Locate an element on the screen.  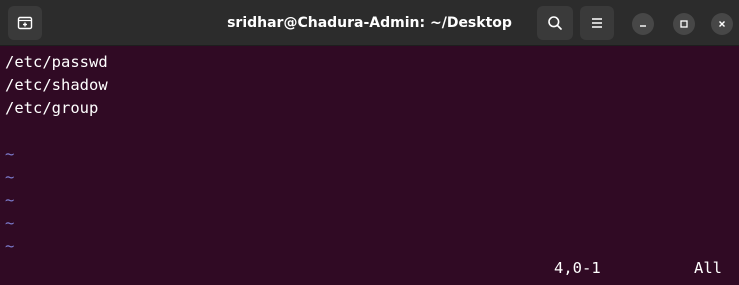
maximize-button is located at coordinates (684, 24).